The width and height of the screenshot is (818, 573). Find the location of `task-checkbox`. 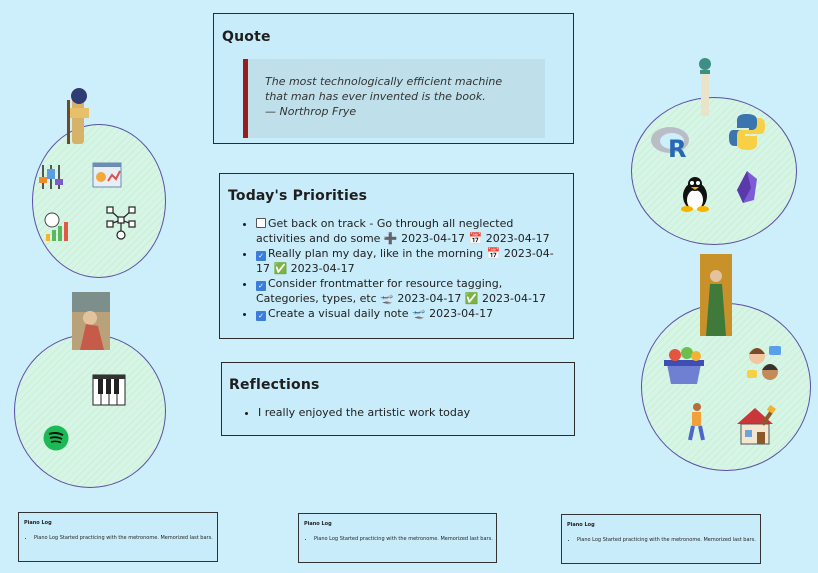

task-checkbox is located at coordinates (261, 223).